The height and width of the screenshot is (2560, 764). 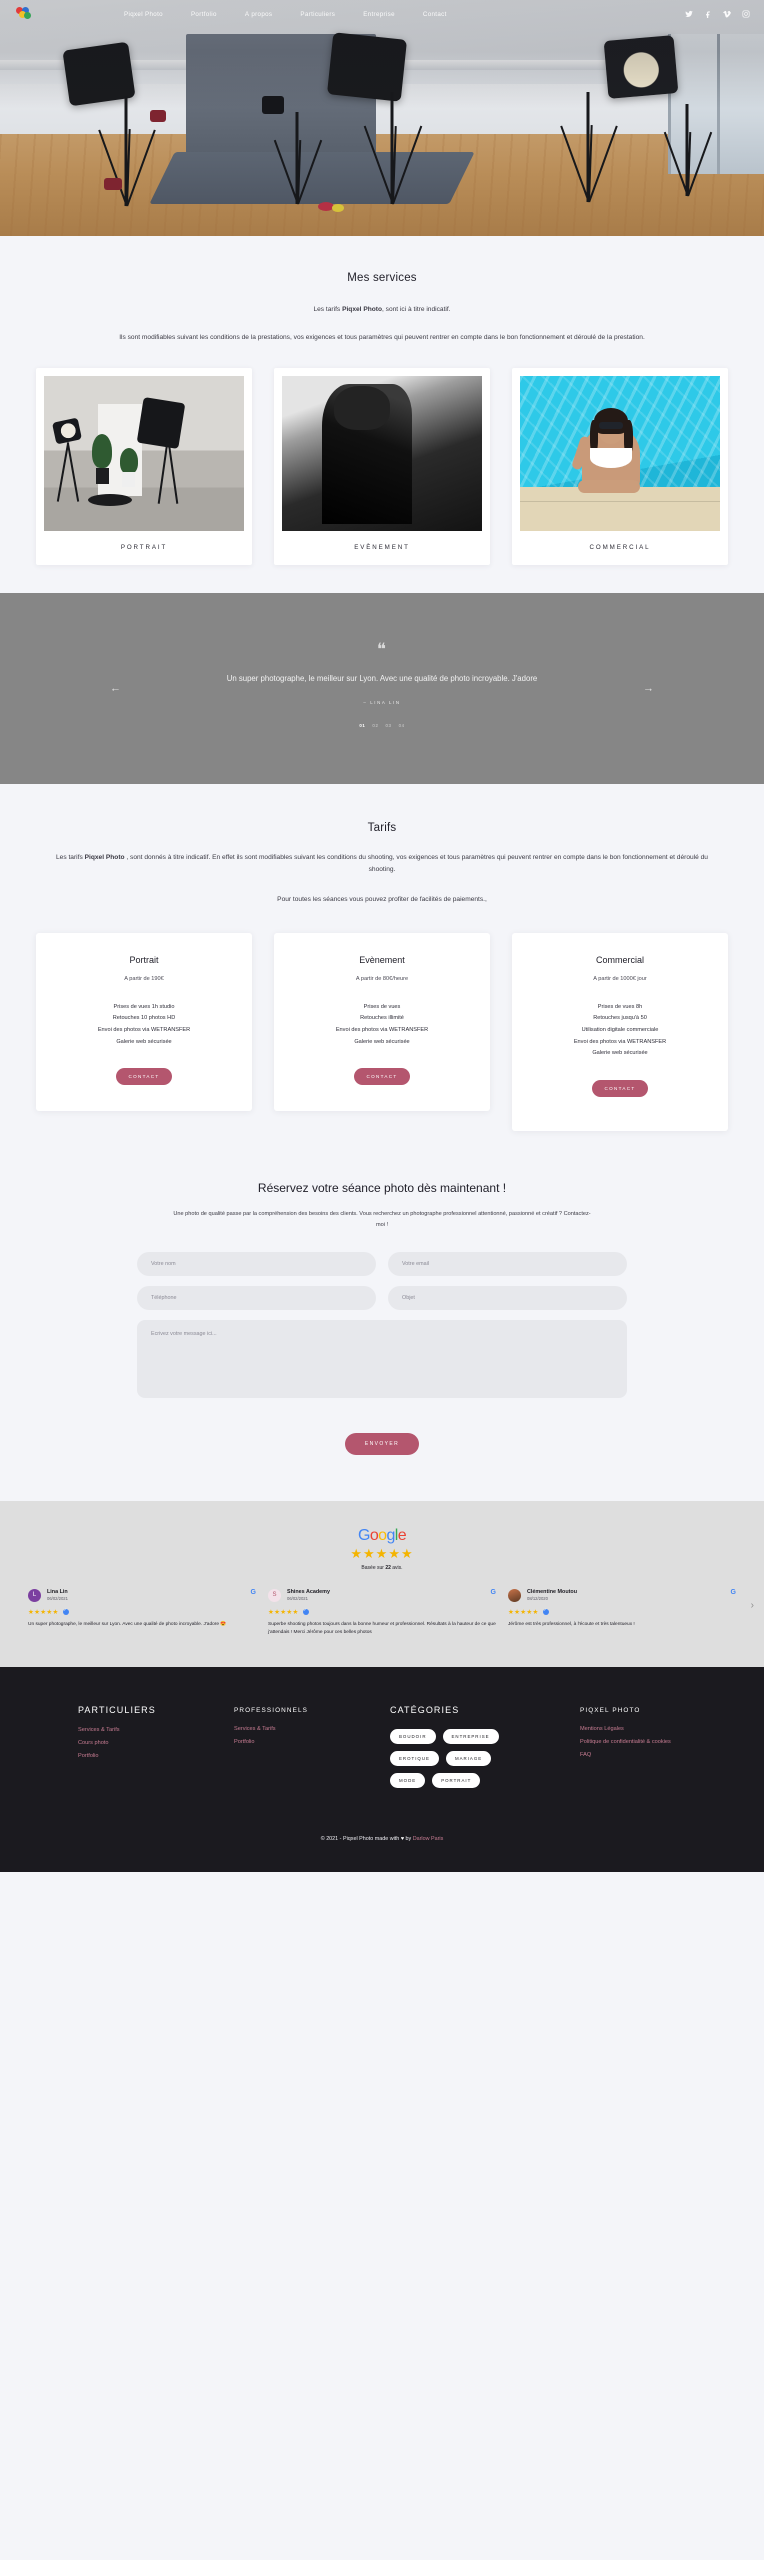 What do you see at coordinates (24, 14) in the screenshot?
I see `piqxel-logo` at bounding box center [24, 14].